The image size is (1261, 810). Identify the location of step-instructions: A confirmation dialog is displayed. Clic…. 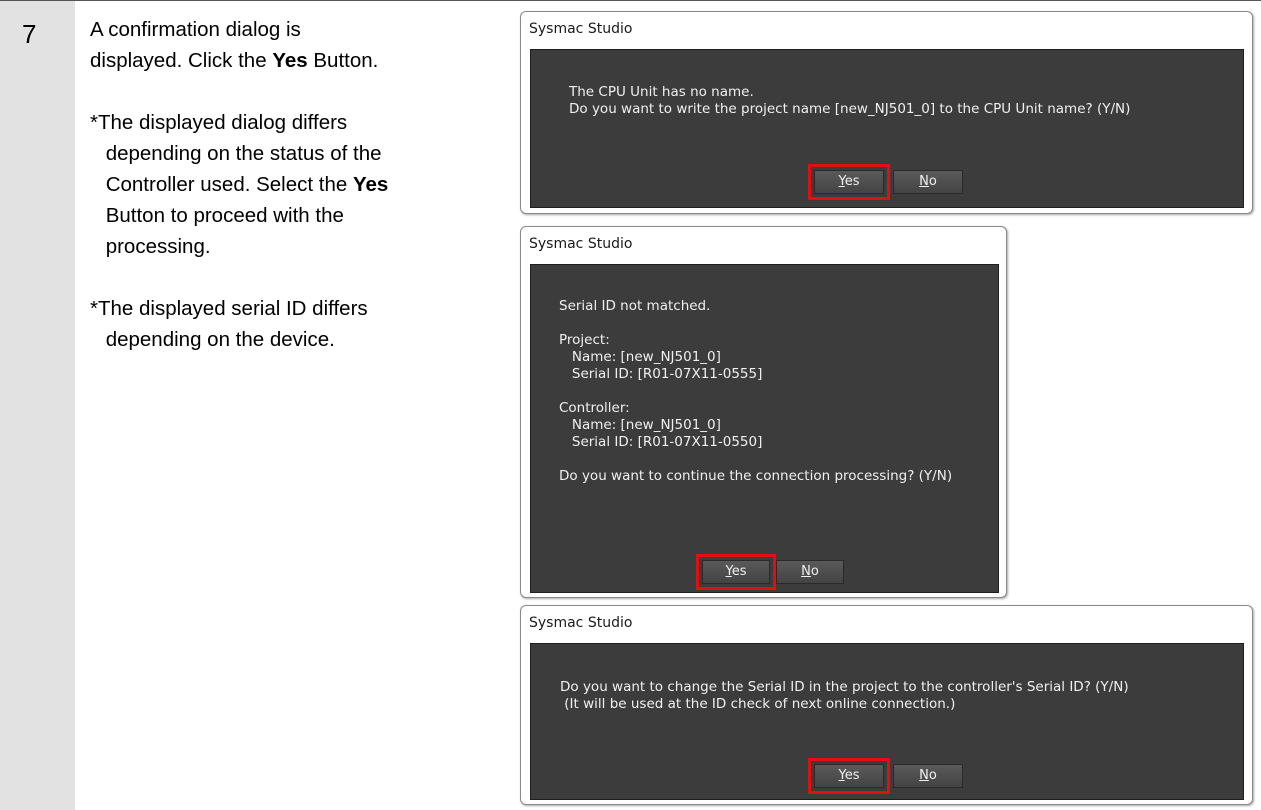
(295, 184).